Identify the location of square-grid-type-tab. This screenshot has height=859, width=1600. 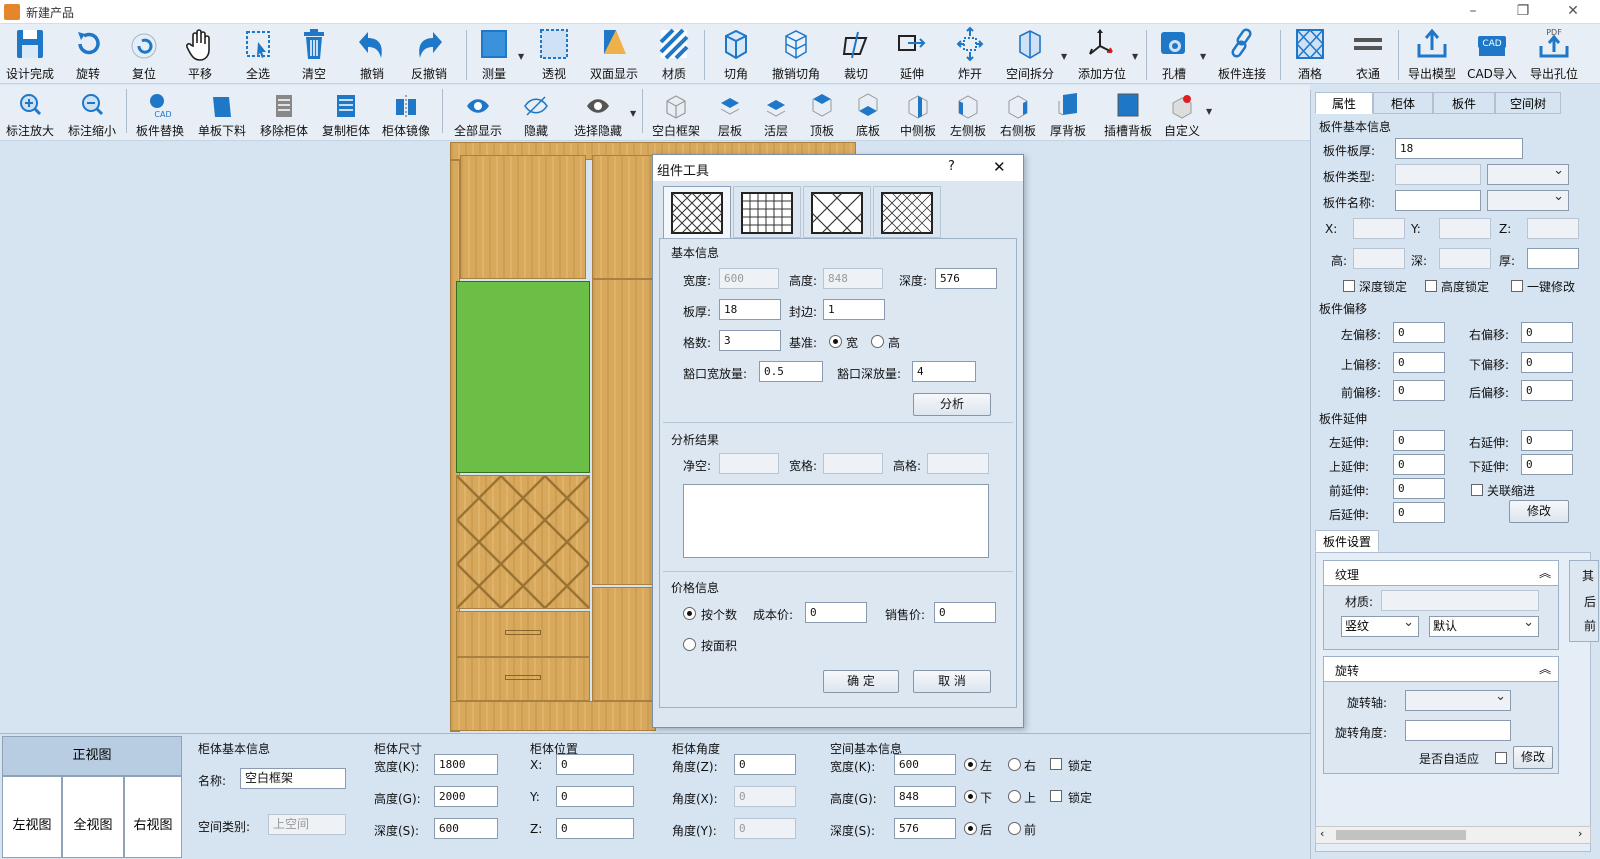
(767, 212).